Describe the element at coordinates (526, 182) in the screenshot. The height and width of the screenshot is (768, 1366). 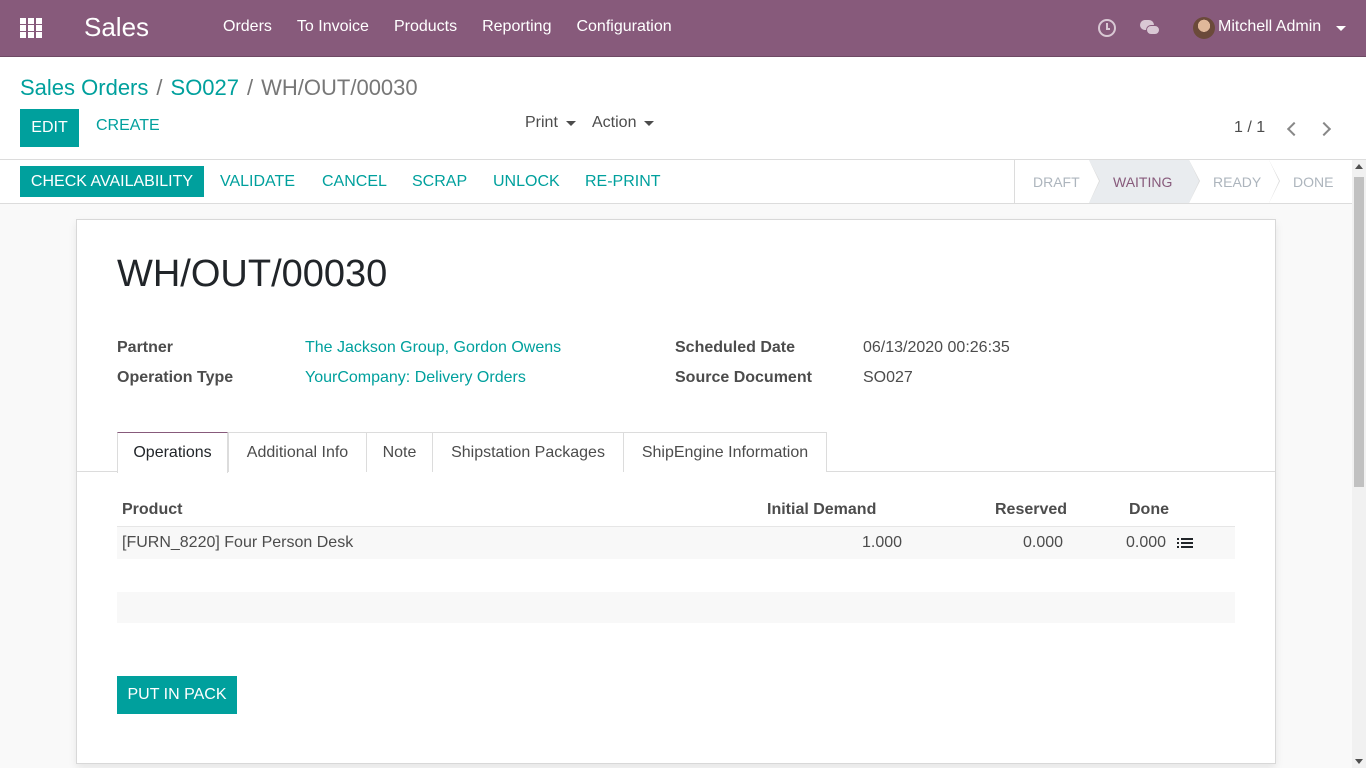
I see `unlock-button: UNLOCK` at that location.